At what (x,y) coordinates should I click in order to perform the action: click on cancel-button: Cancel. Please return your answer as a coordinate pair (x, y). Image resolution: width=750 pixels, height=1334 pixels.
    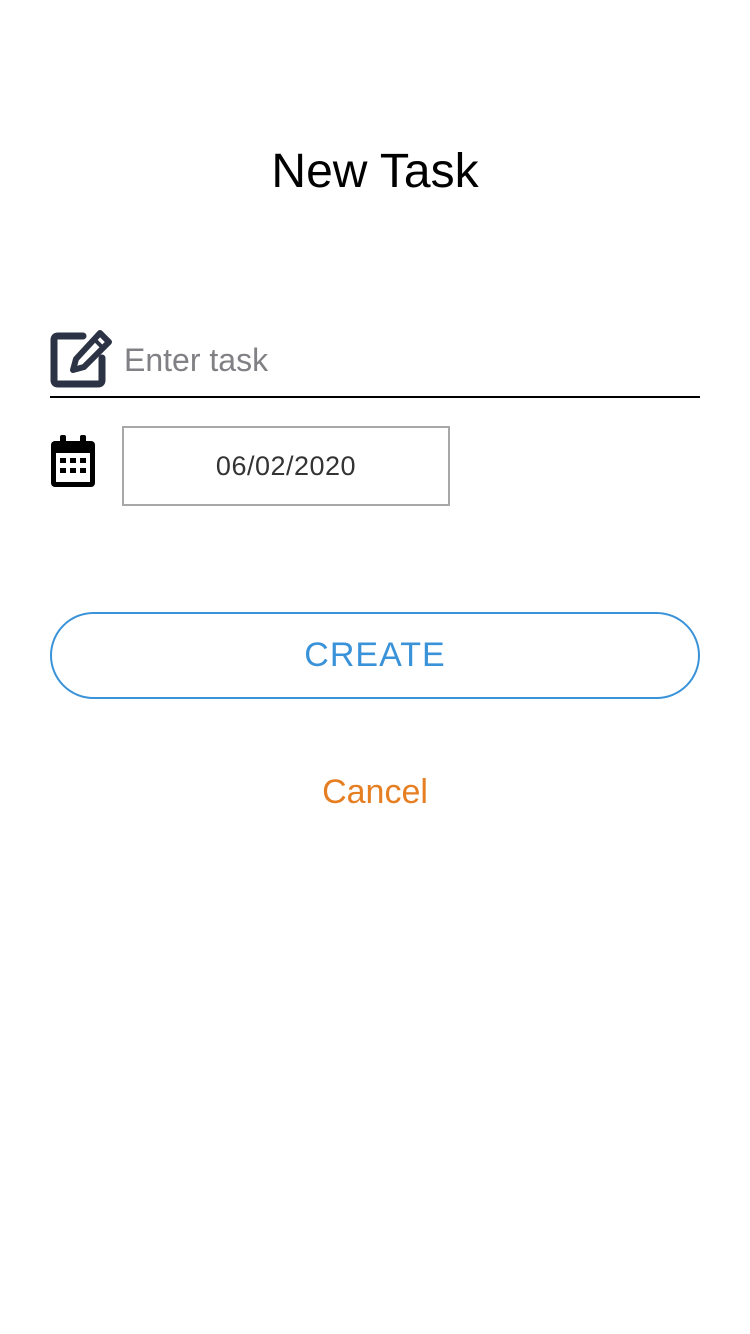
    Looking at the image, I should click on (375, 792).